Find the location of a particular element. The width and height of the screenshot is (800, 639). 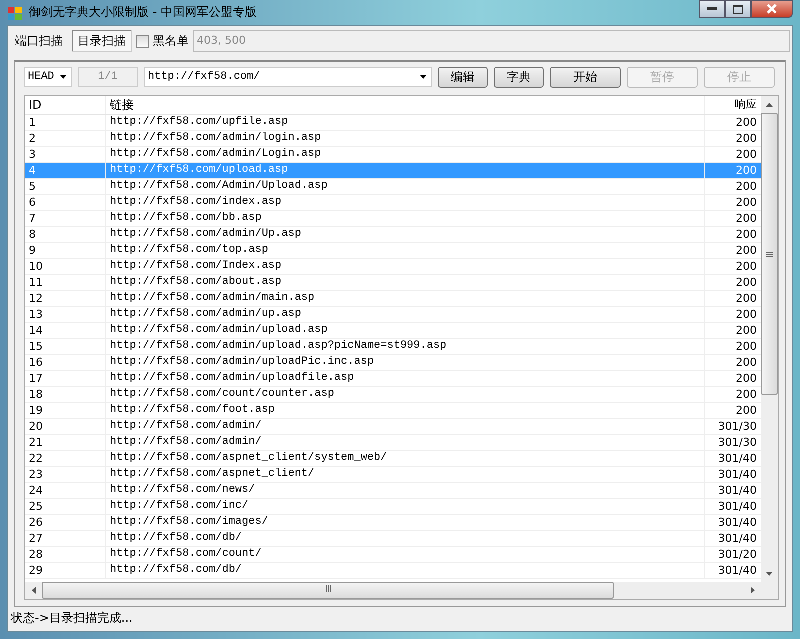

table-cell: 3 is located at coordinates (65, 154).